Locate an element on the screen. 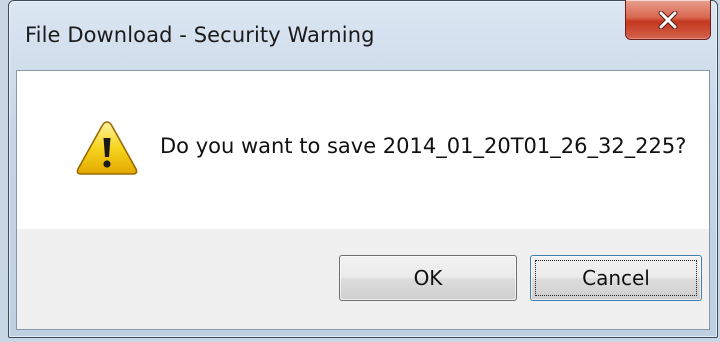 The image size is (720, 342). ok-button: OK is located at coordinates (428, 278).